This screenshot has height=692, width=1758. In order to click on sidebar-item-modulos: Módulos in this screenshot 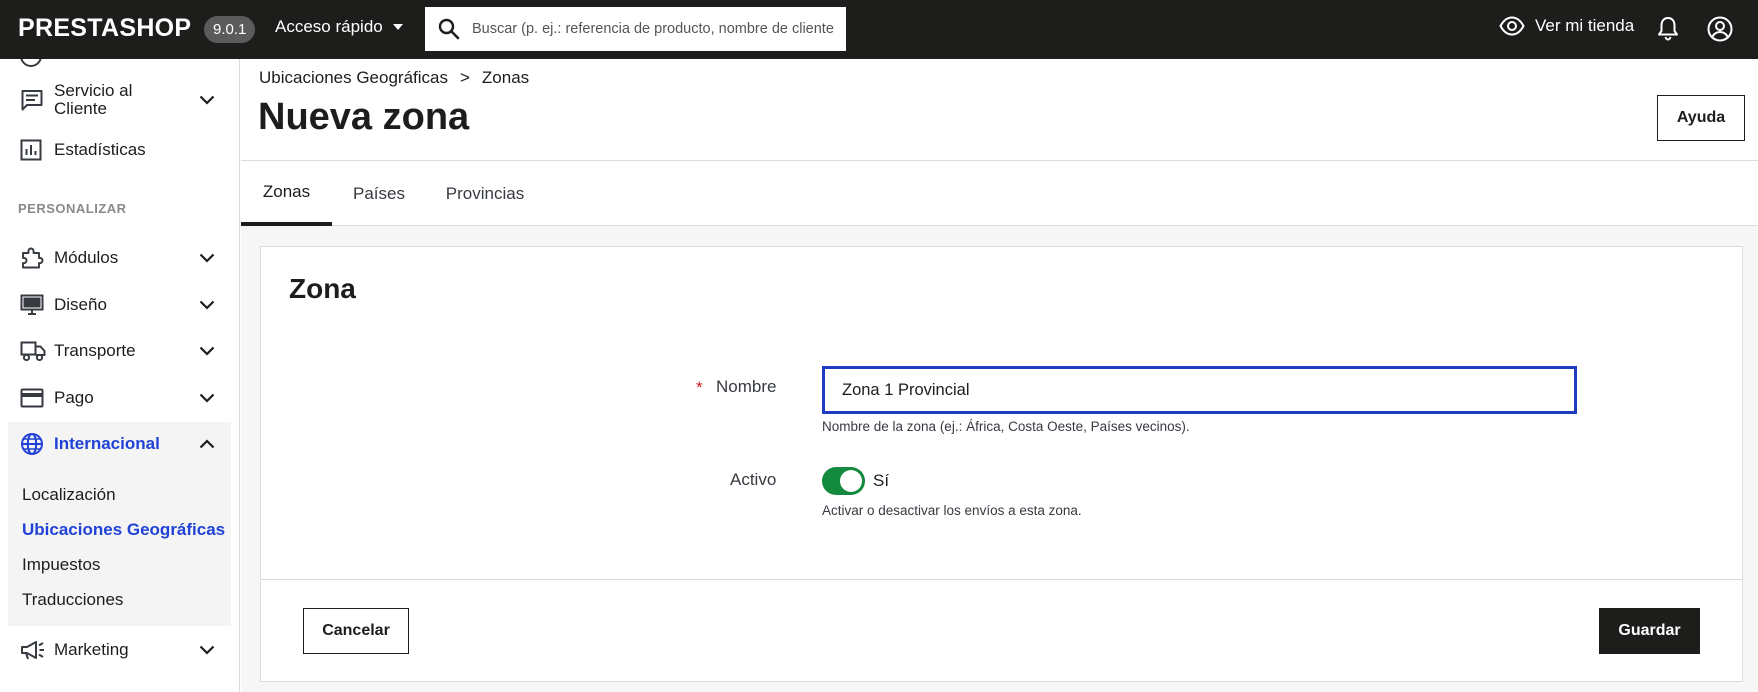, I will do `click(115, 258)`.